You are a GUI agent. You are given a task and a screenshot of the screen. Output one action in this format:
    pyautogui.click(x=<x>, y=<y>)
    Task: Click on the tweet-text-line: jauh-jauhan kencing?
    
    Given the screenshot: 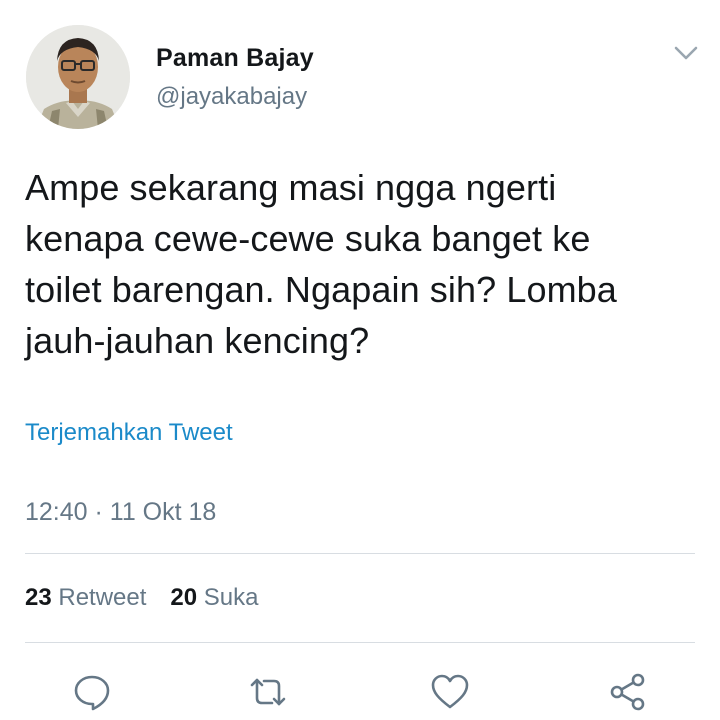 What is the action you would take?
    pyautogui.click(x=197, y=340)
    